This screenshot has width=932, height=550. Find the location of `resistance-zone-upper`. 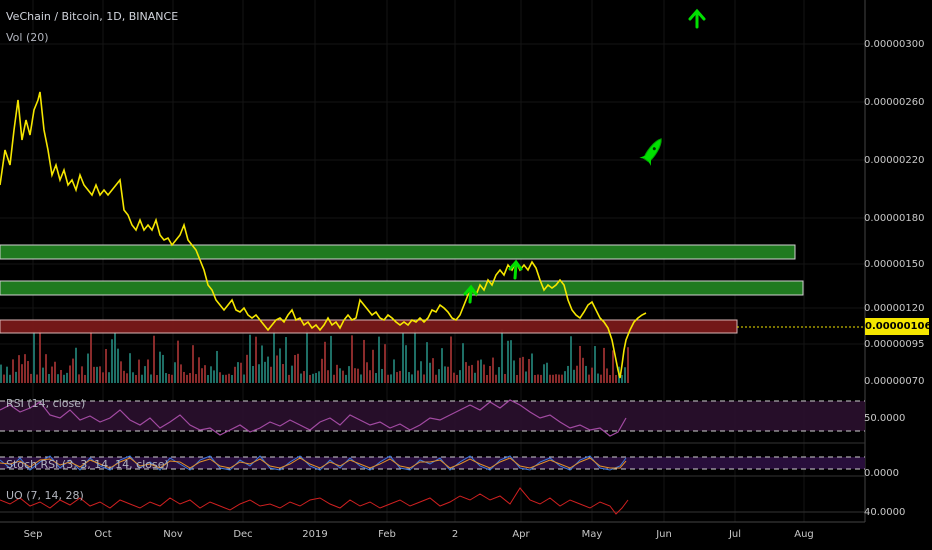

resistance-zone-upper is located at coordinates (398, 252).